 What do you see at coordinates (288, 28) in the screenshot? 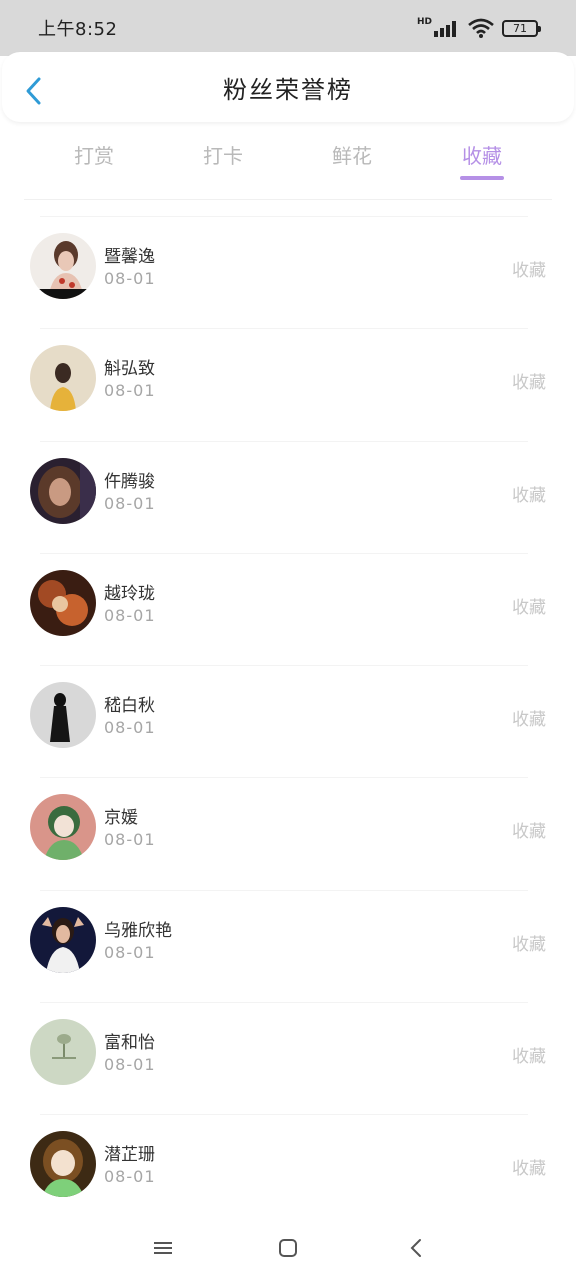
I see `status-bar: 上午8:52 HD 71` at bounding box center [288, 28].